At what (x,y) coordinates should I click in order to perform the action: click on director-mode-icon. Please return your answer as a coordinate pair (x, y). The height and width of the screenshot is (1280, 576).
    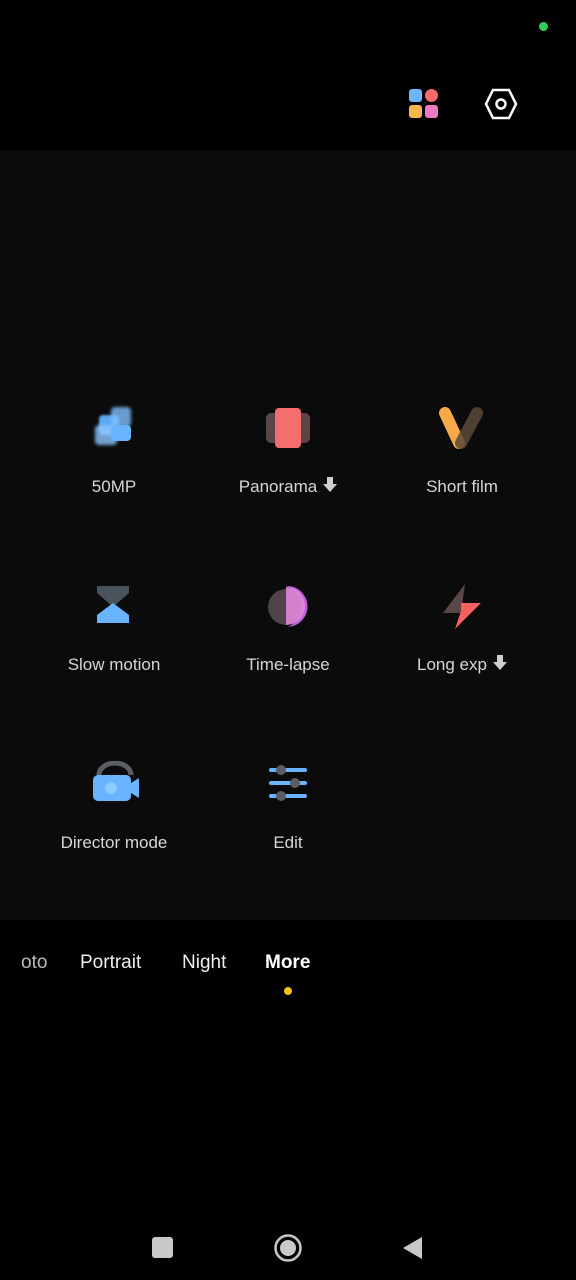
    Looking at the image, I should click on (115, 783).